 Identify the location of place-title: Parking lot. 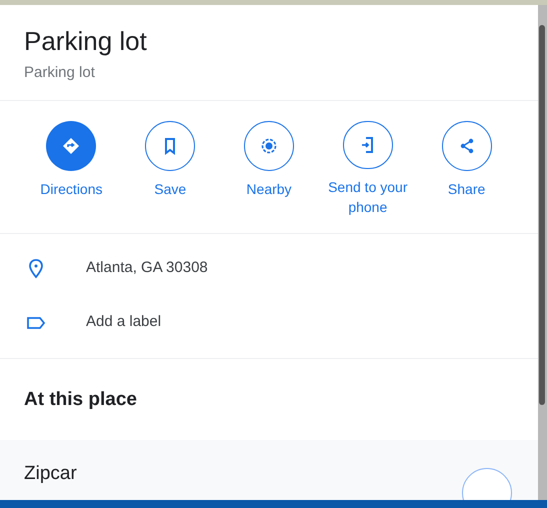
(86, 41).